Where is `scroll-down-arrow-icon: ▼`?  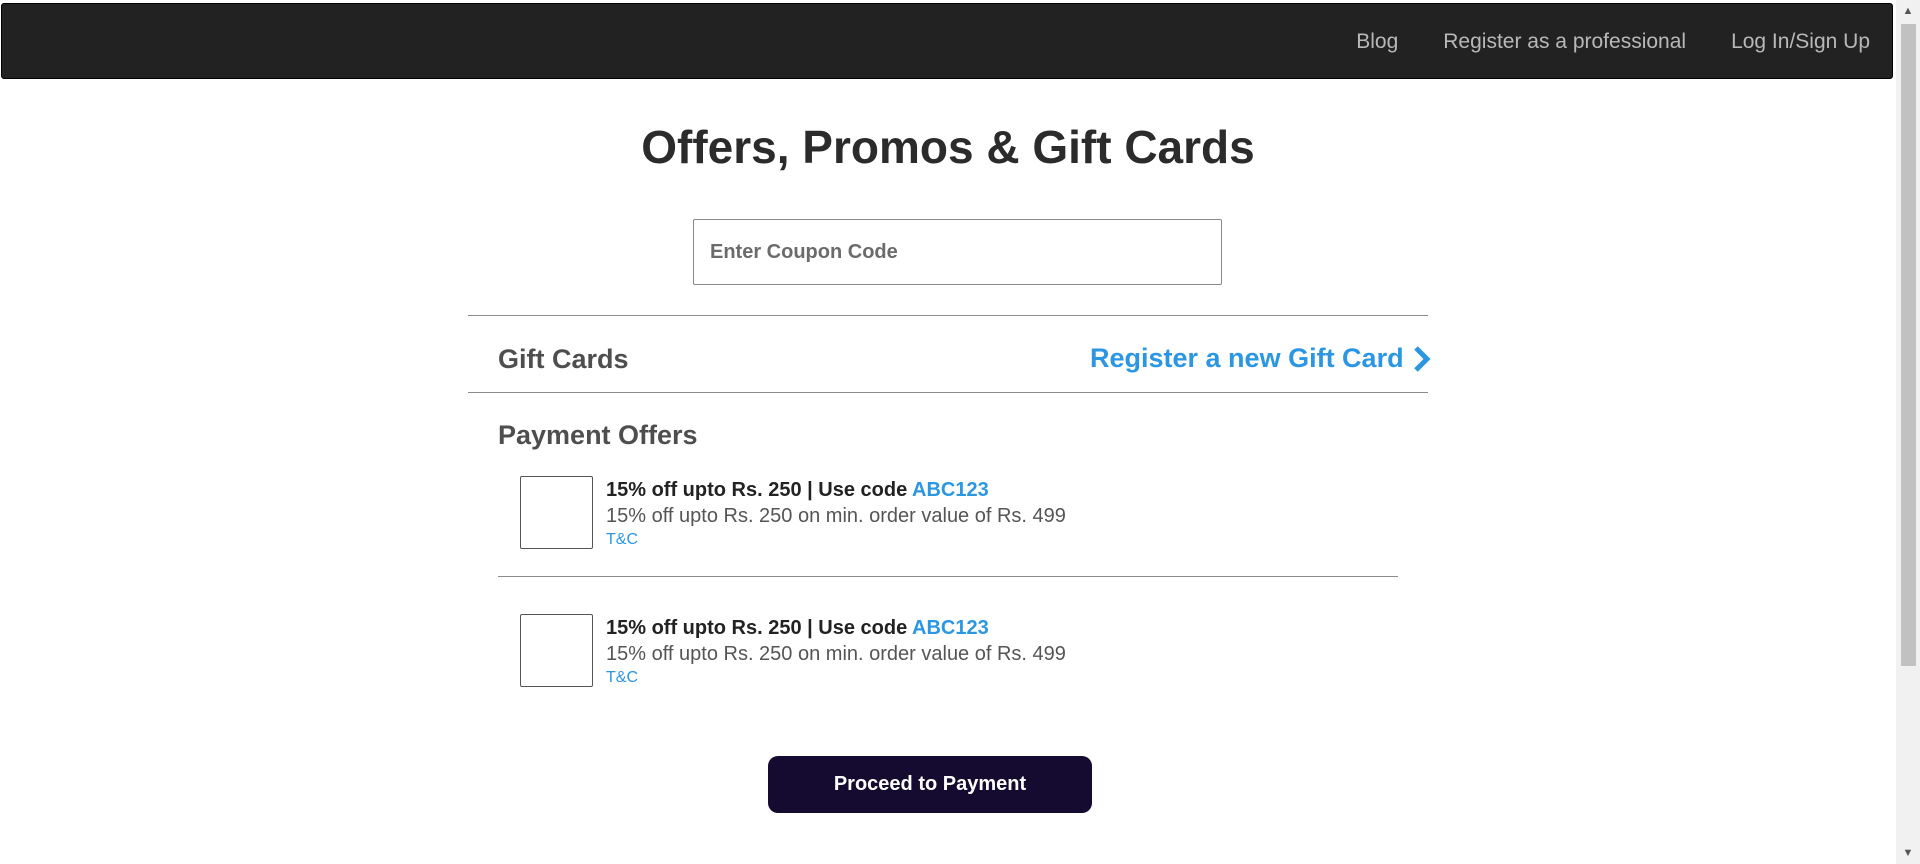
scroll-down-arrow-icon: ▼ is located at coordinates (1908, 853).